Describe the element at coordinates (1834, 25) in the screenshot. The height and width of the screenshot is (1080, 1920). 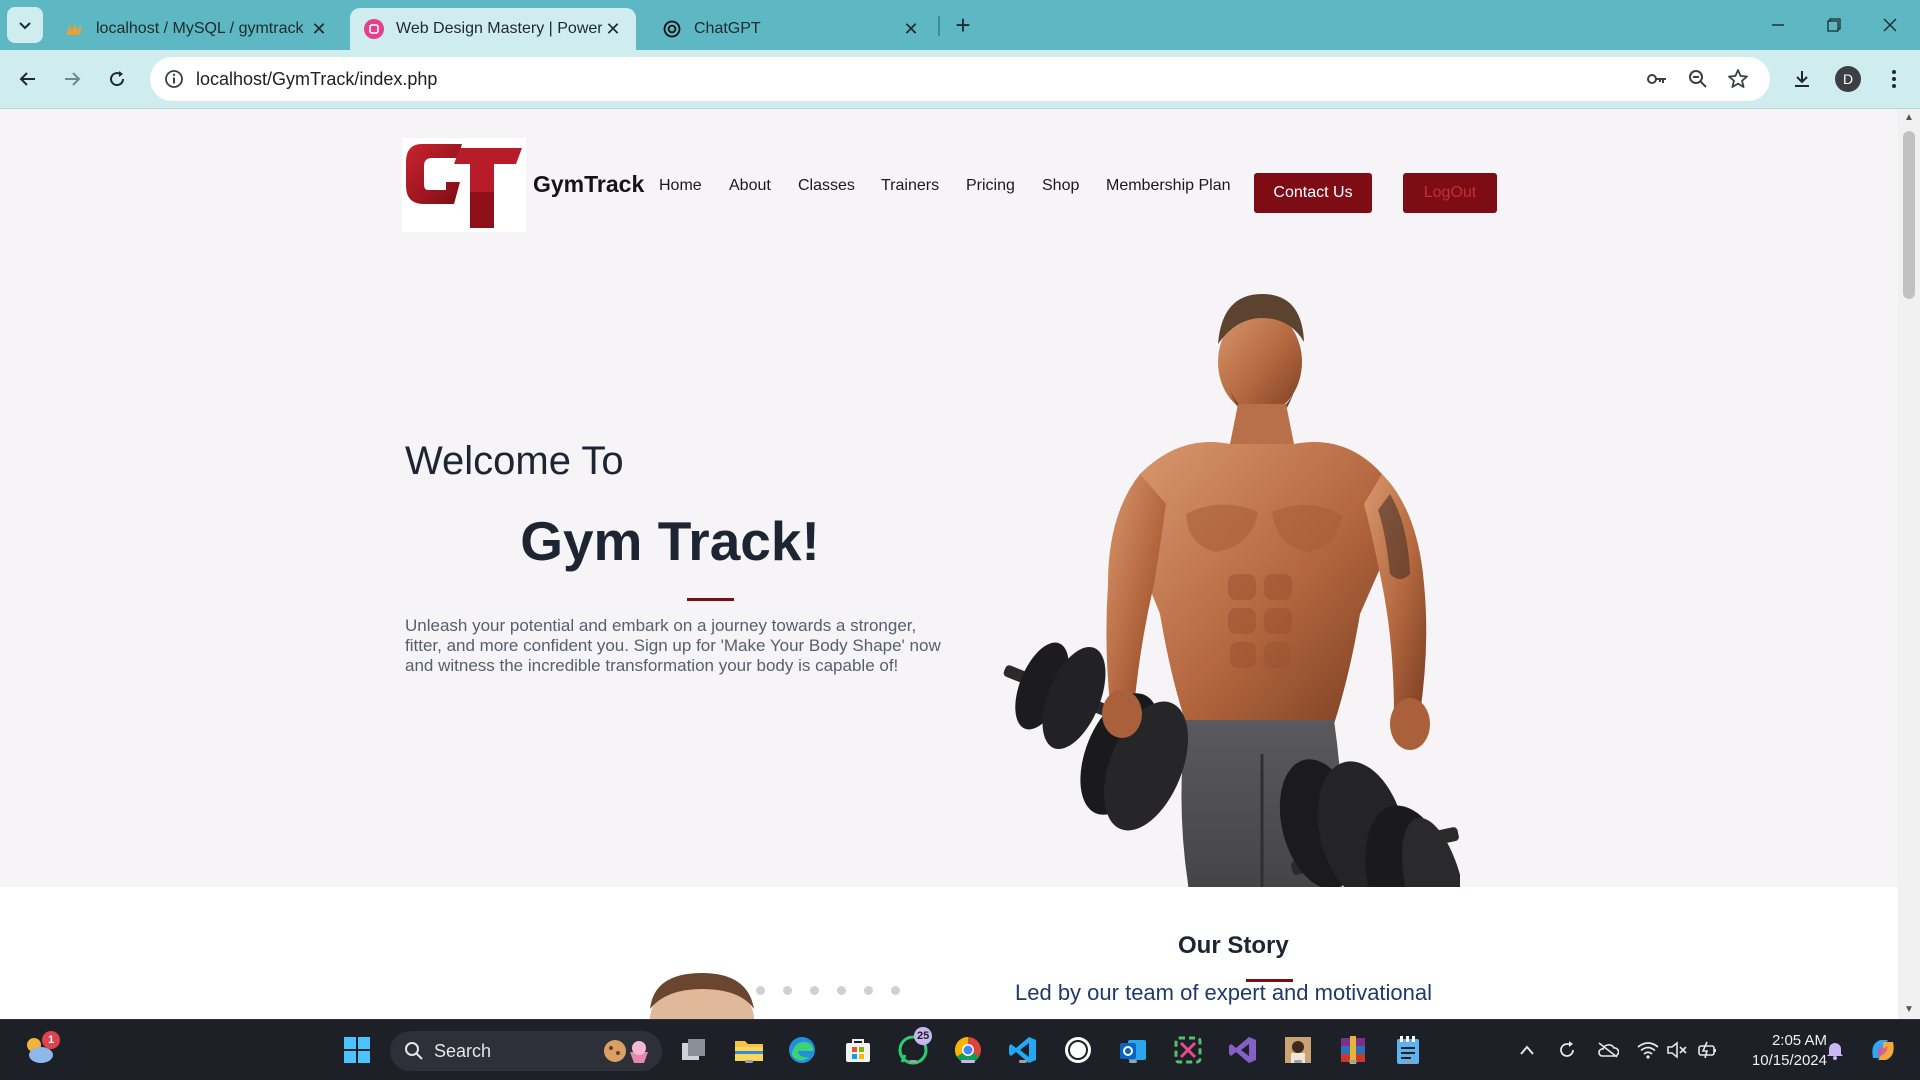
I see `restore-button` at that location.